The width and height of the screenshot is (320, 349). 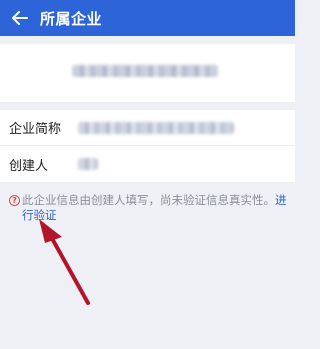 What do you see at coordinates (156, 208) in the screenshot?
I see `notice-text-wrap: 此企业信息由创建人填写，尚未验证信息真实性。进行验证` at bounding box center [156, 208].